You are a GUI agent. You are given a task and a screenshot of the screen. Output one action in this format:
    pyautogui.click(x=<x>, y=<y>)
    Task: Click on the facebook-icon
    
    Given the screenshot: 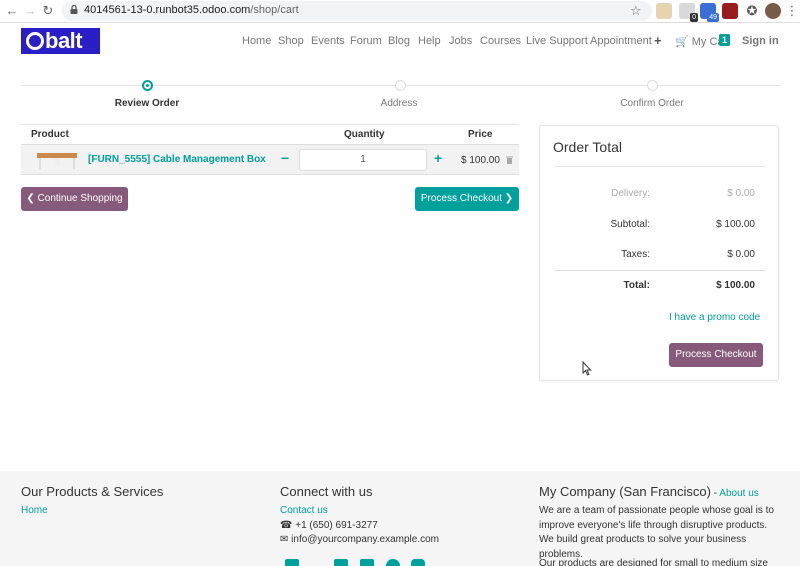 What is the action you would take?
    pyautogui.click(x=292, y=562)
    